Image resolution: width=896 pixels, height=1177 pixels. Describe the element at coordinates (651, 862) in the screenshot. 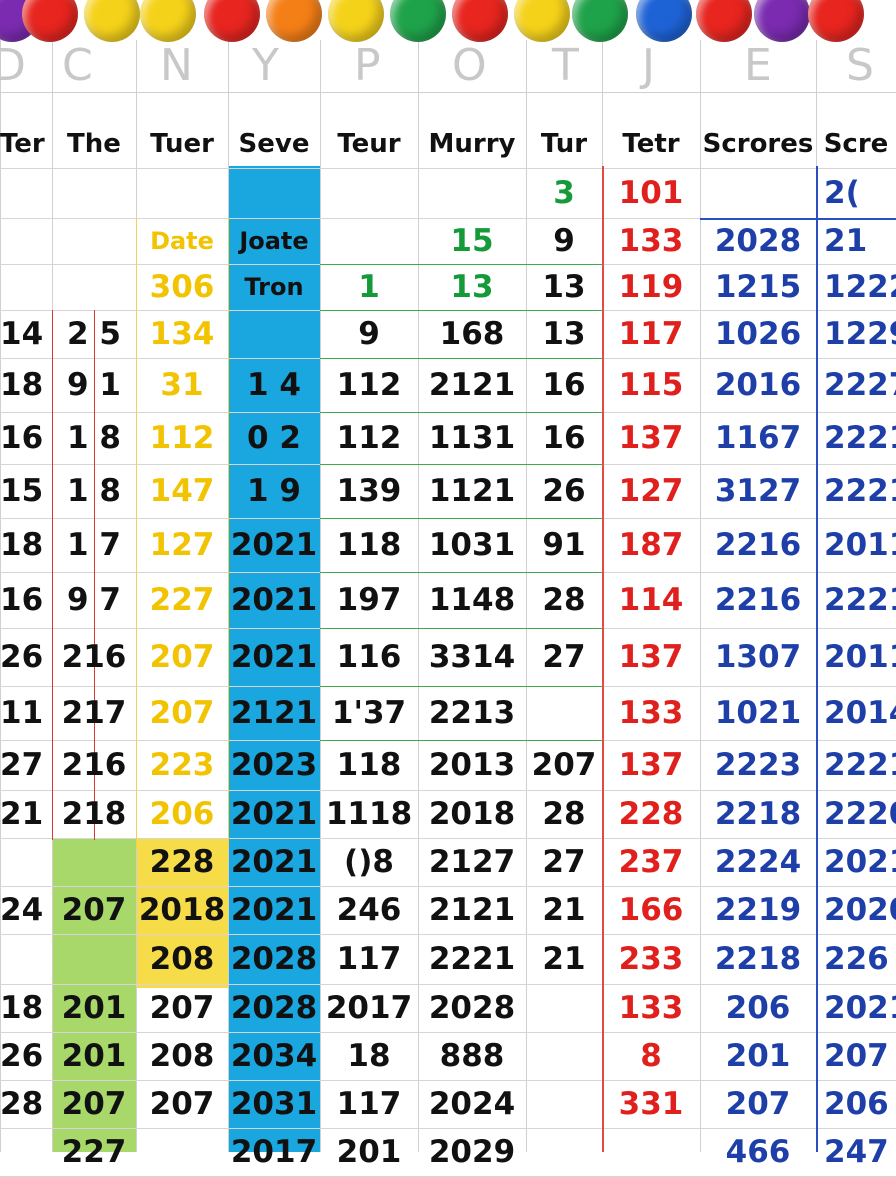

I see `score-cell: 237` at that location.